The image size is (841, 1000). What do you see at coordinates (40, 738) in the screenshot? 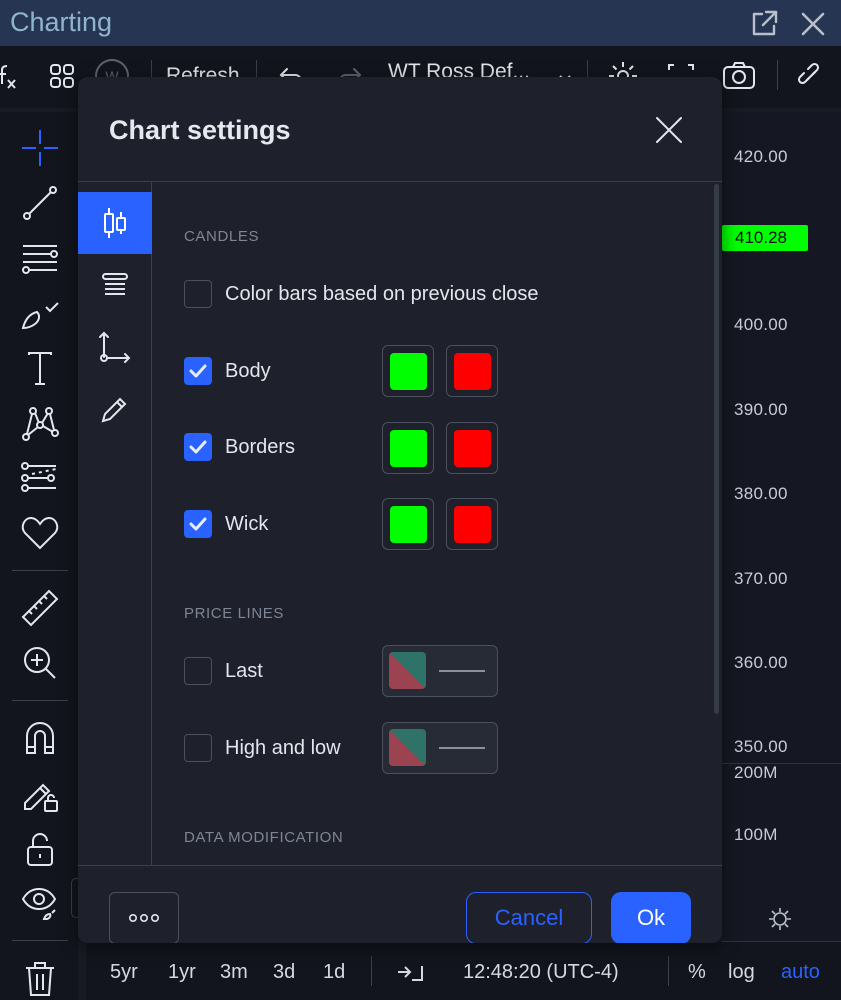
I see `magnet-icon` at bounding box center [40, 738].